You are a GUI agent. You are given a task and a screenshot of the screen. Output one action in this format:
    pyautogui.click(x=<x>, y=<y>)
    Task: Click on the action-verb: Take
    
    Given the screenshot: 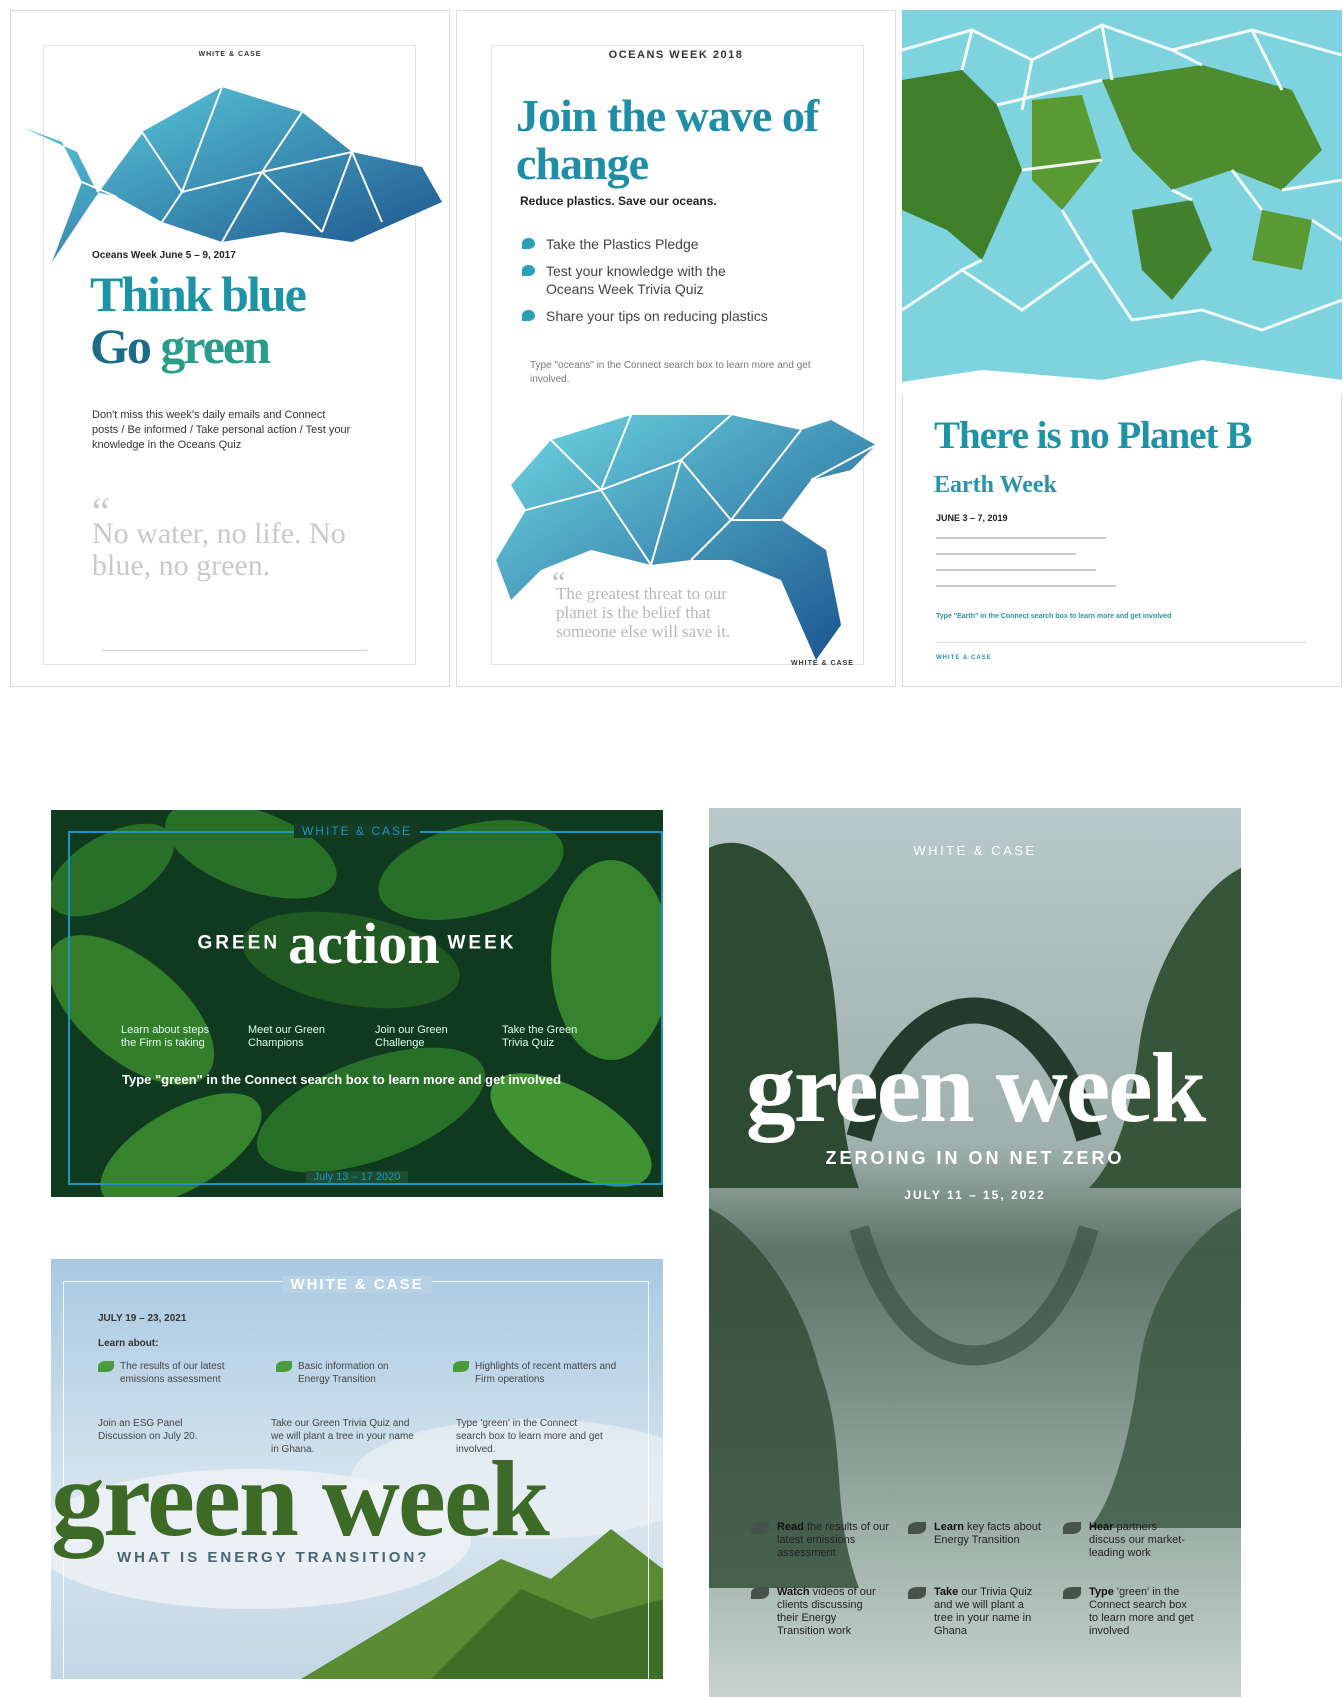 What is the action you would take?
    pyautogui.click(x=946, y=1592)
    